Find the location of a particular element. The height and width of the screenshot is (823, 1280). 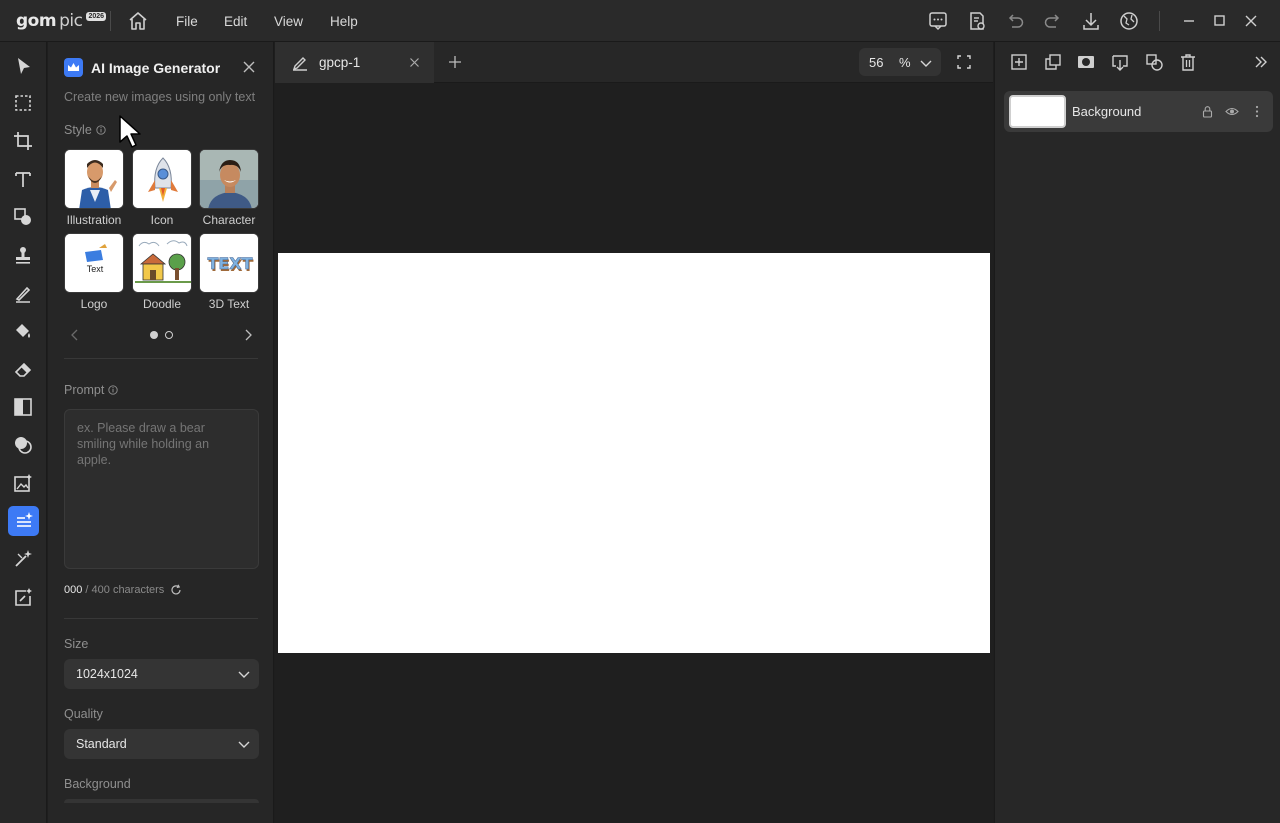

tab-document: gpcp-1 is located at coordinates (354, 62).